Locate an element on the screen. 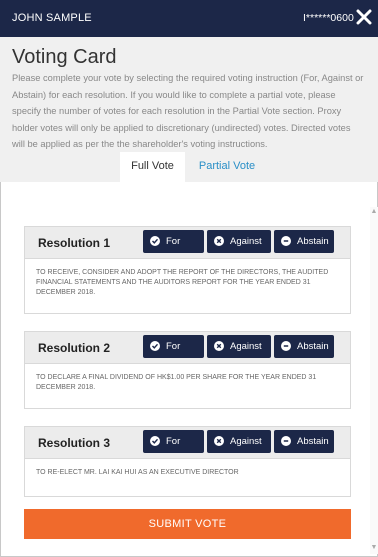 The height and width of the screenshot is (557, 378). top-bar: JOHN SAMPLE I******0600 is located at coordinates (189, 18).